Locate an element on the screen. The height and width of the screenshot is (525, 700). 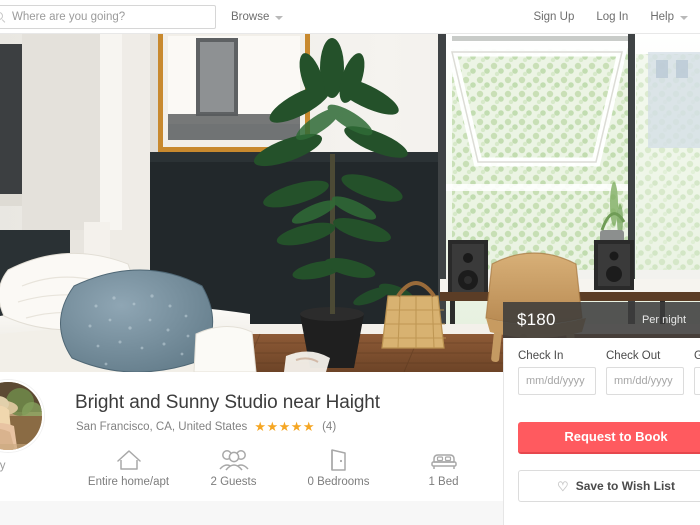
amenity-label: 1 Bed is located at coordinates (443, 482).